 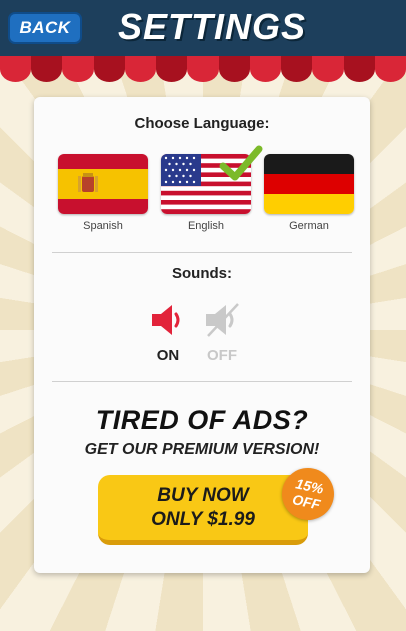 I want to click on speaker-on-icon, so click(x=166, y=320).